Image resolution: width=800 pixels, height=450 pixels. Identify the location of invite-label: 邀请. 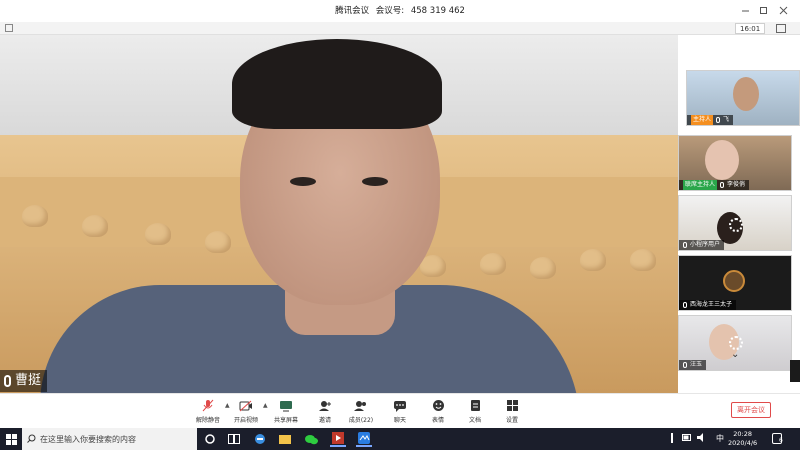
(324, 420).